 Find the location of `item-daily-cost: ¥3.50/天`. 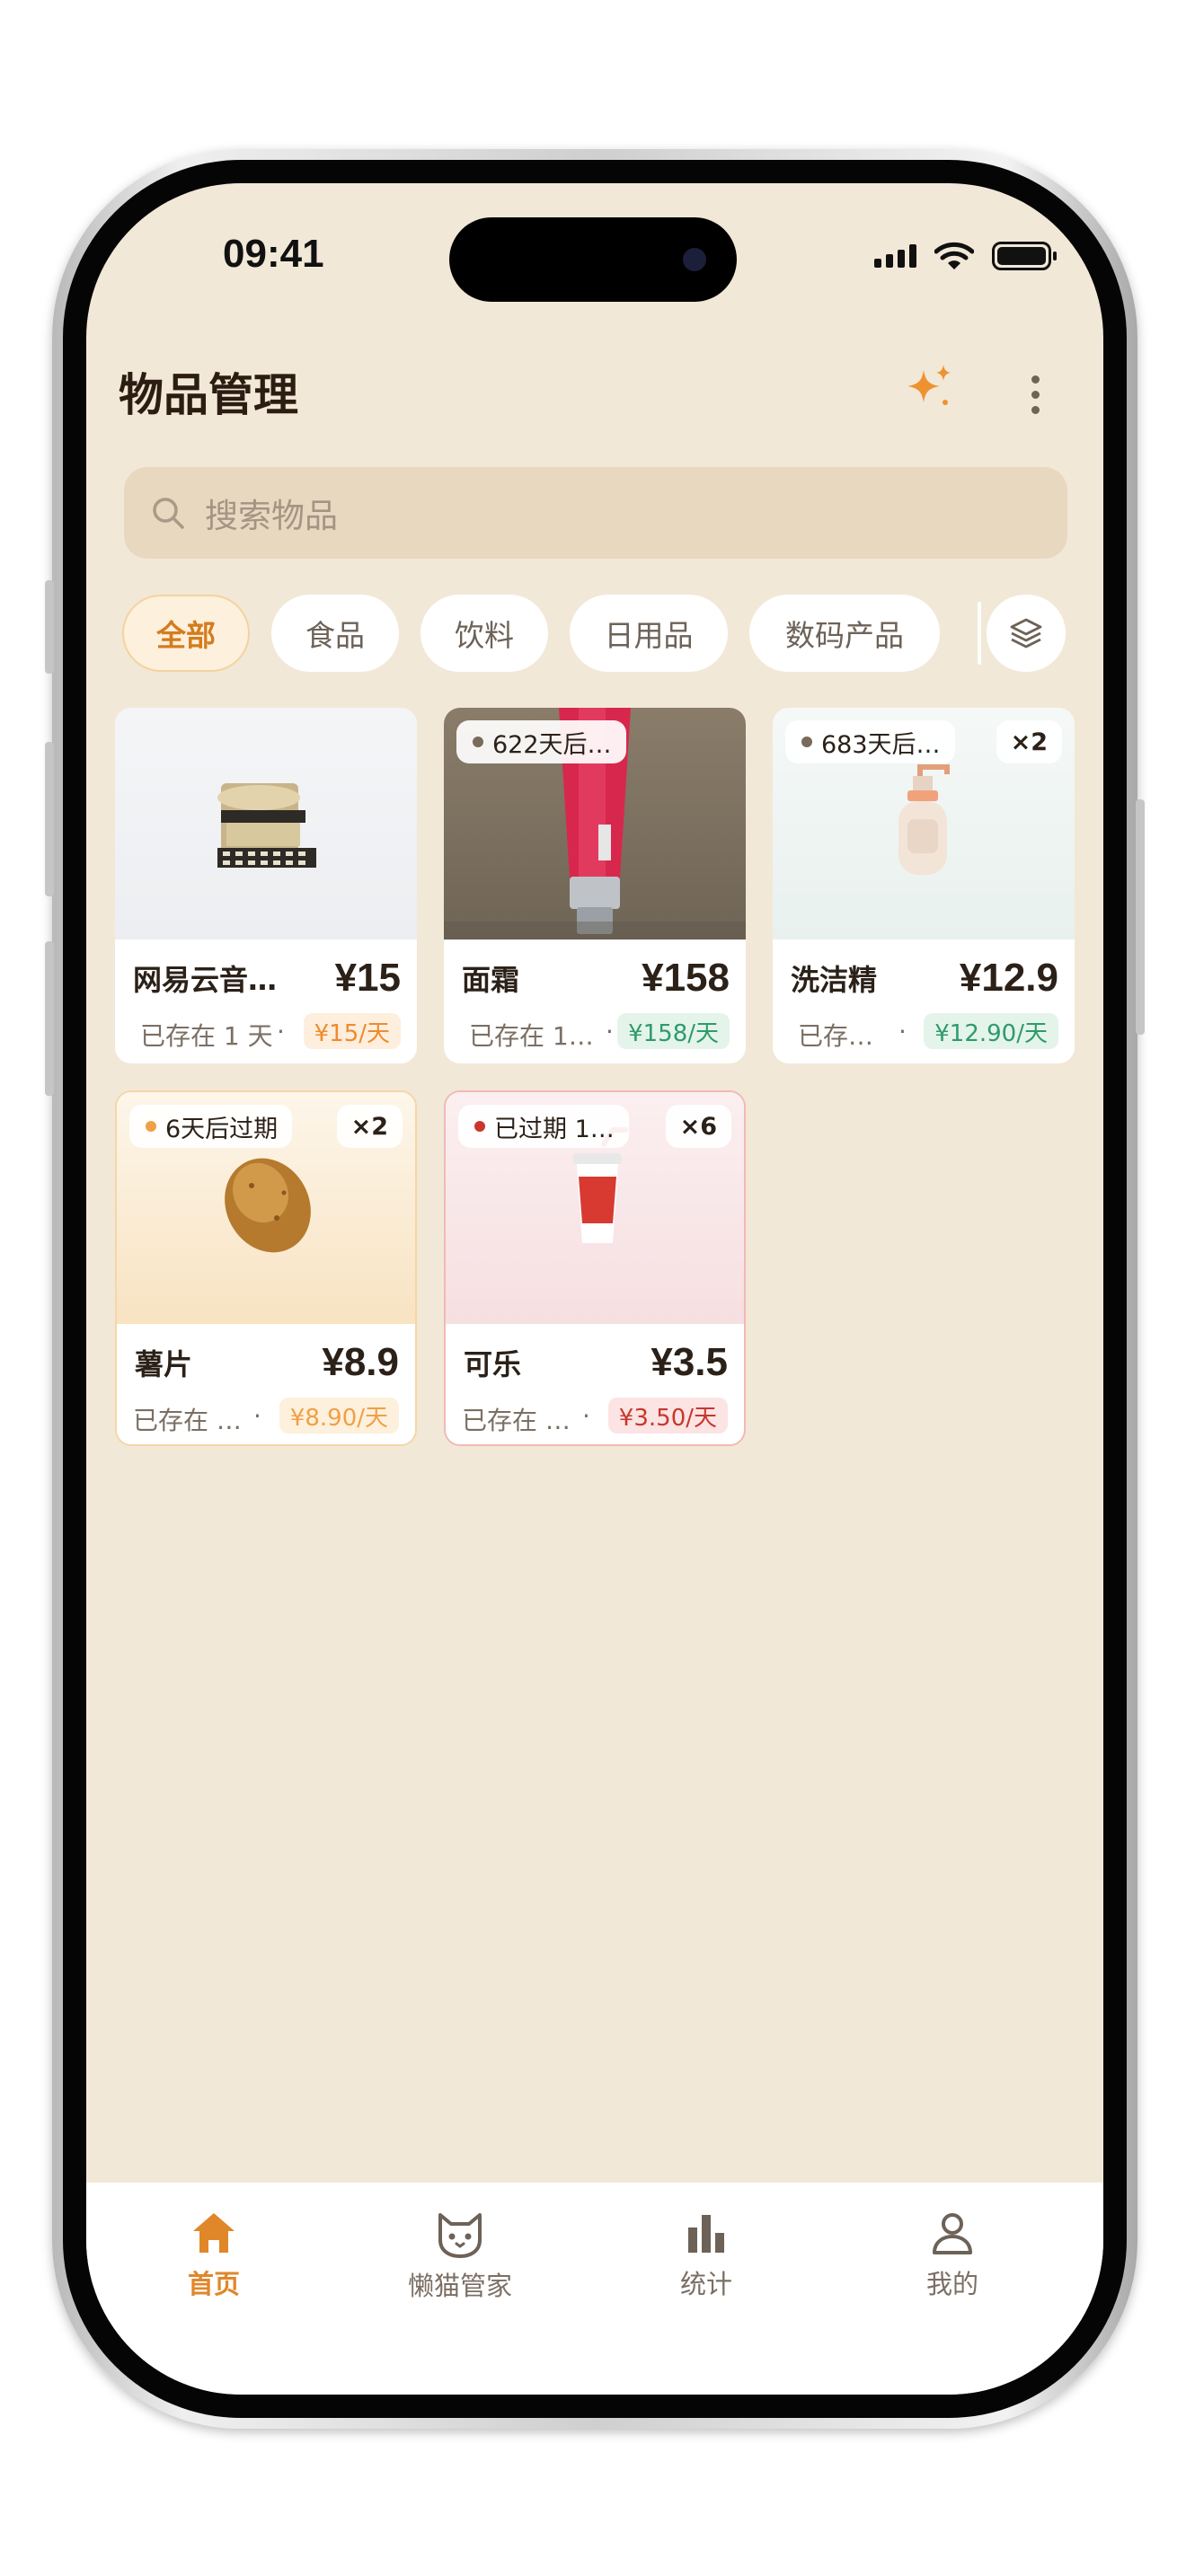

item-daily-cost: ¥3.50/天 is located at coordinates (667, 1416).